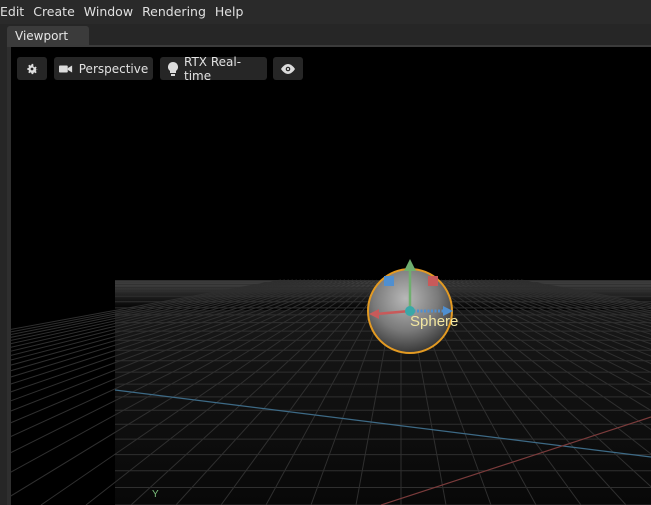 Image resolution: width=651 pixels, height=505 pixels. I want to click on viewport-settings-button, so click(32, 68).